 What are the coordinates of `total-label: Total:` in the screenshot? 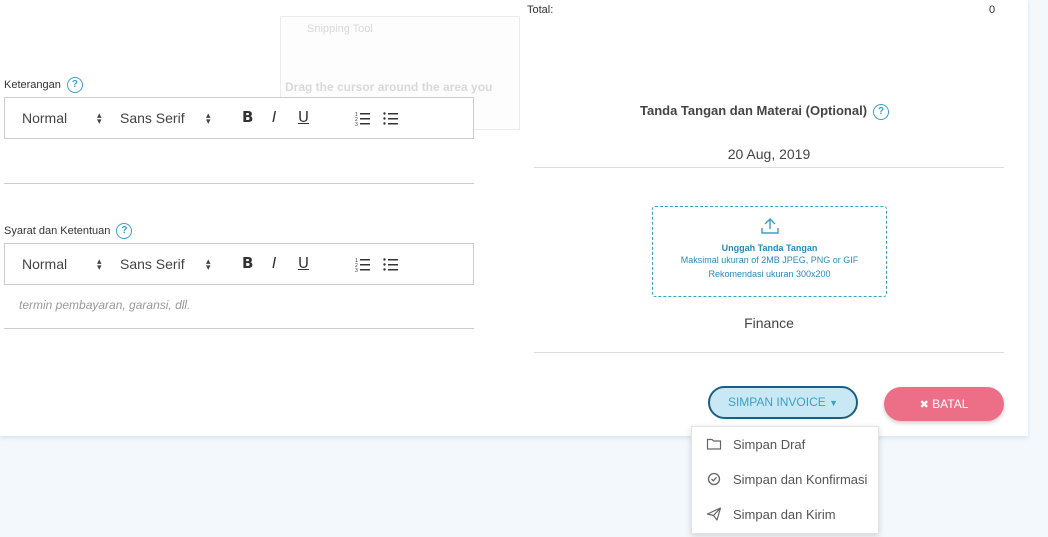 It's located at (540, 10).